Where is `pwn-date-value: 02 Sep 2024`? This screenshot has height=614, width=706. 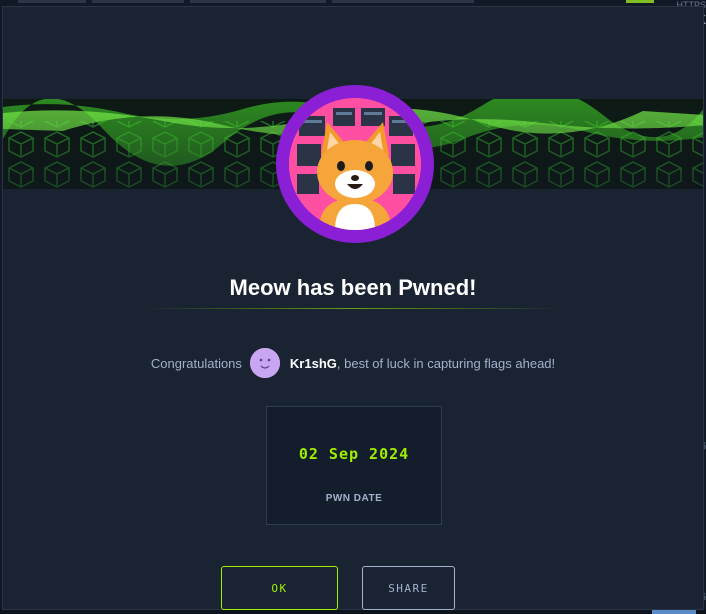
pwn-date-value: 02 Sep 2024 is located at coordinates (354, 454).